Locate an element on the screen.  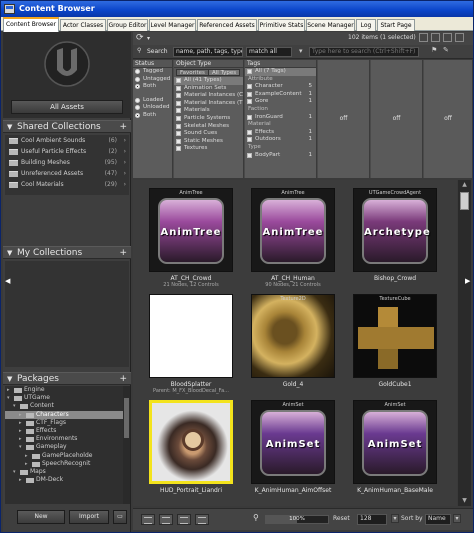
filter-column-off-3: off is located at coordinates (448, 119).